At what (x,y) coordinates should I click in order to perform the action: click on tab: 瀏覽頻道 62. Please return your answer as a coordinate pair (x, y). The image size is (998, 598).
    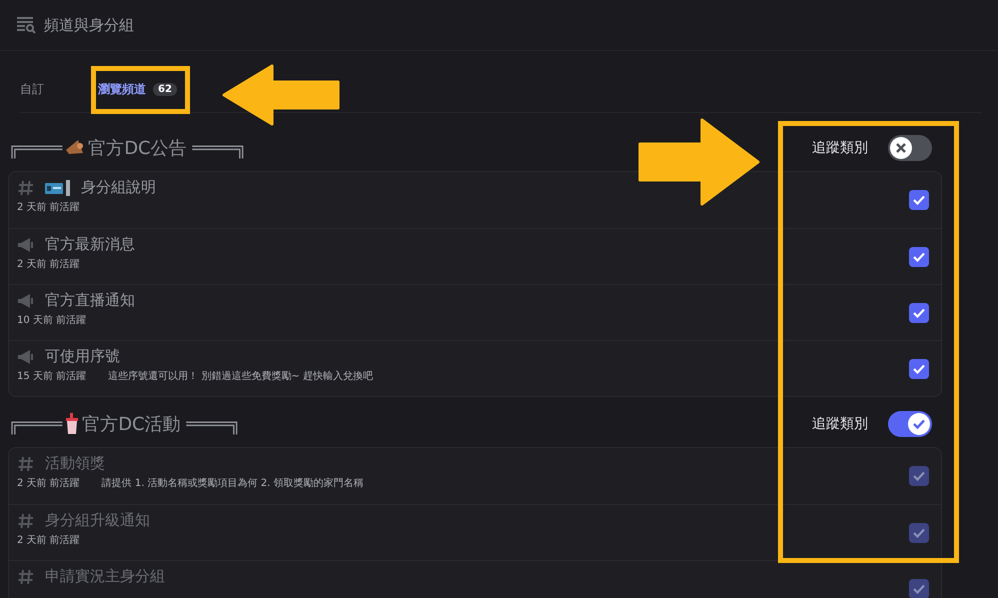
    Looking at the image, I should click on (137, 89).